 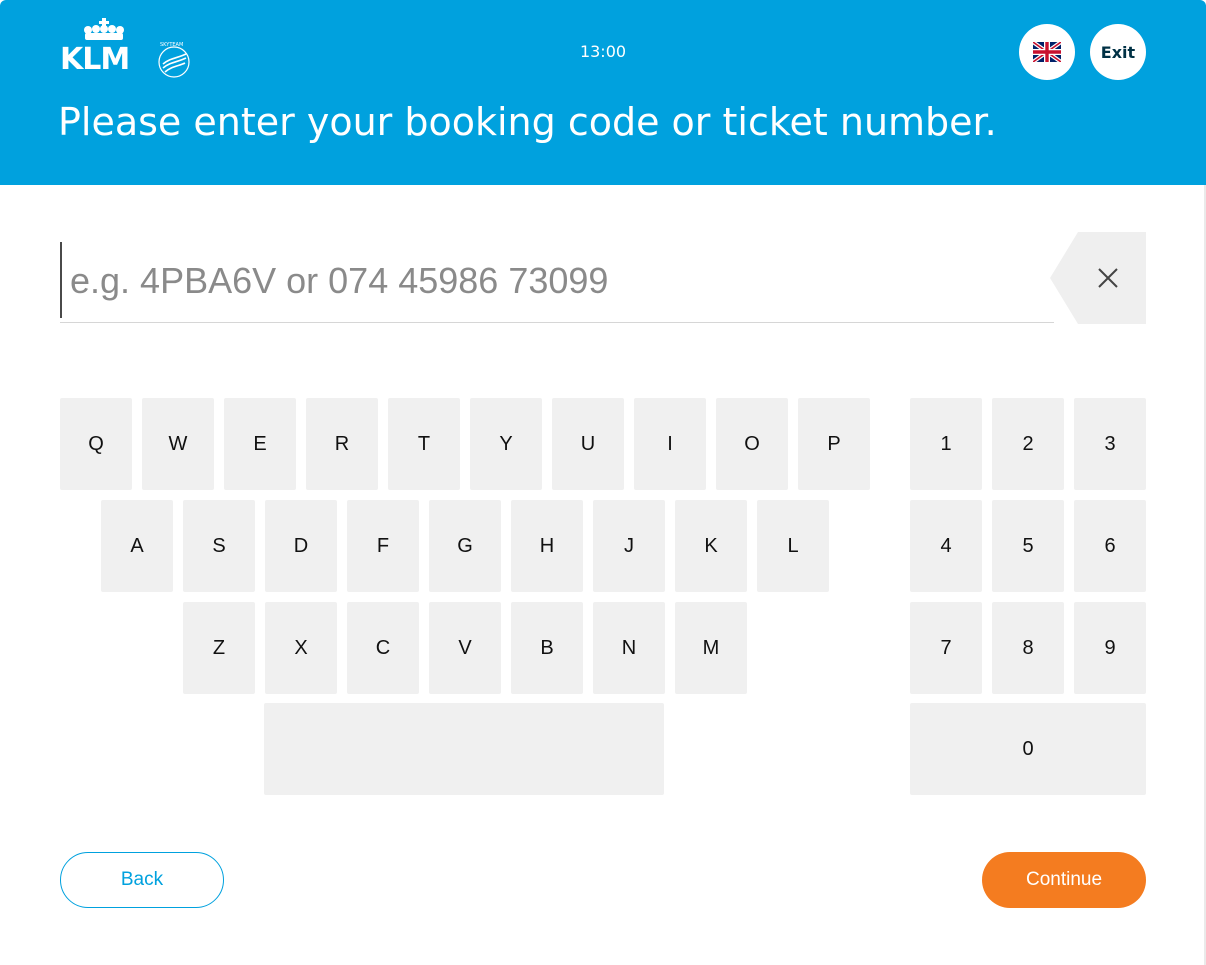 What do you see at coordinates (1028, 749) in the screenshot?
I see `key-0: 0` at bounding box center [1028, 749].